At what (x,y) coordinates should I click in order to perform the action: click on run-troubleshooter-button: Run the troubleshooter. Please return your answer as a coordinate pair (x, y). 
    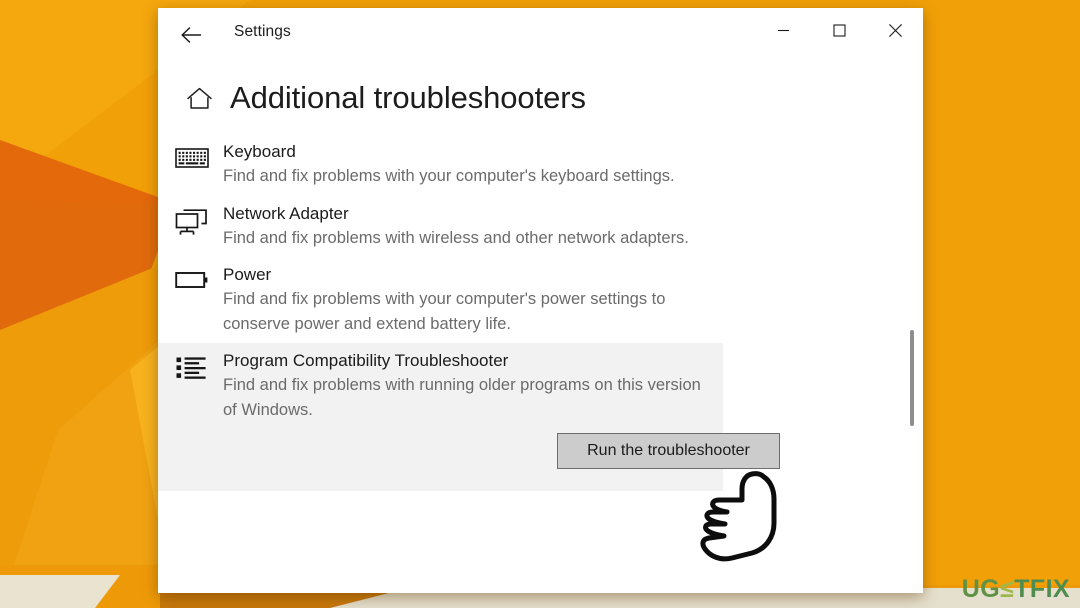
    Looking at the image, I should click on (668, 451).